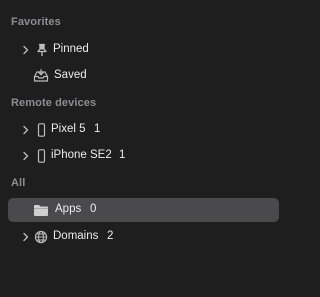  Describe the element at coordinates (41, 237) in the screenshot. I see `globe-icon` at that location.